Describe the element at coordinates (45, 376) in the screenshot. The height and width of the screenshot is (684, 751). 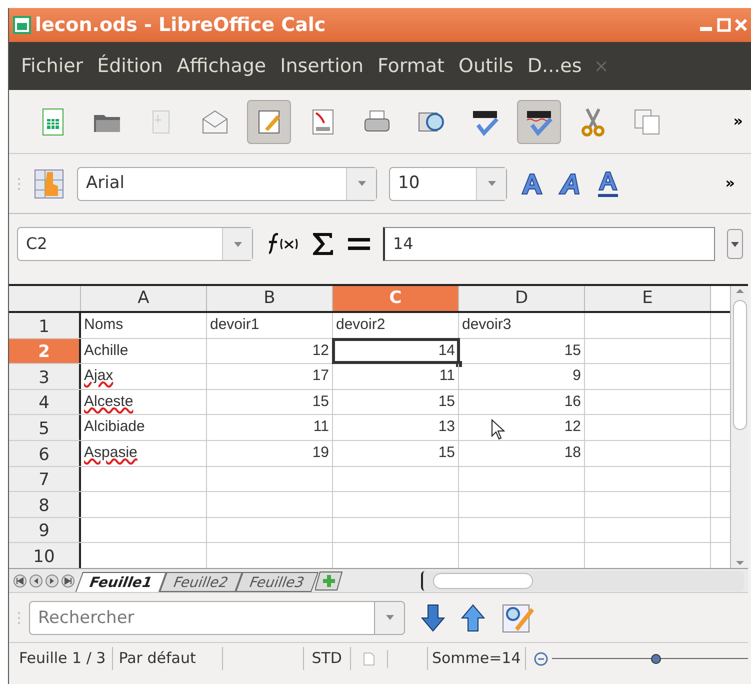
I see `row-header: 3` at that location.